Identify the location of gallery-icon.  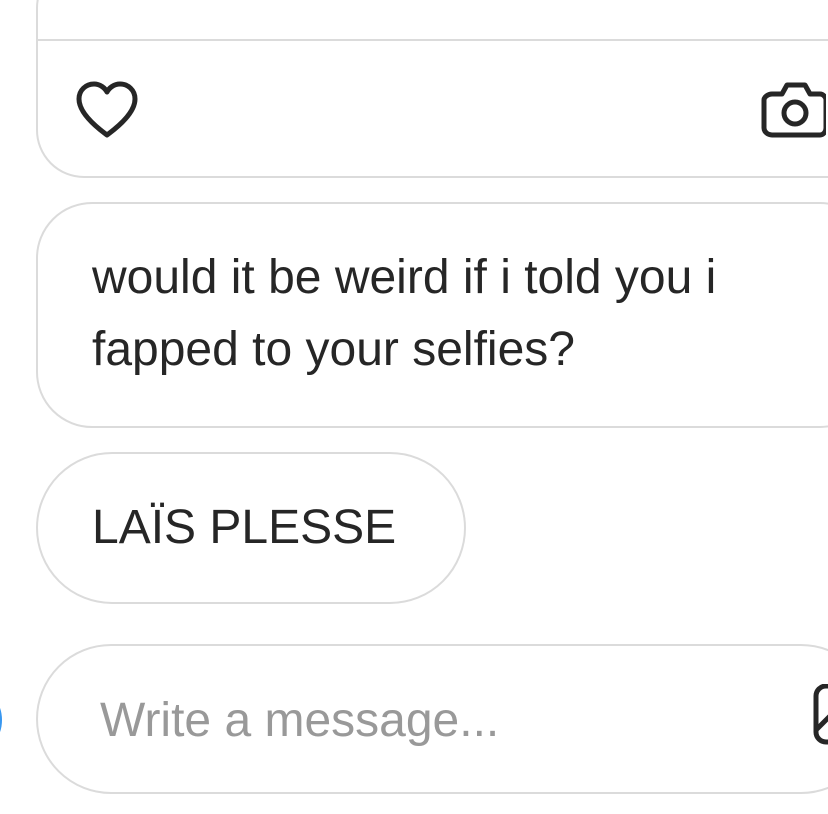
(820, 719).